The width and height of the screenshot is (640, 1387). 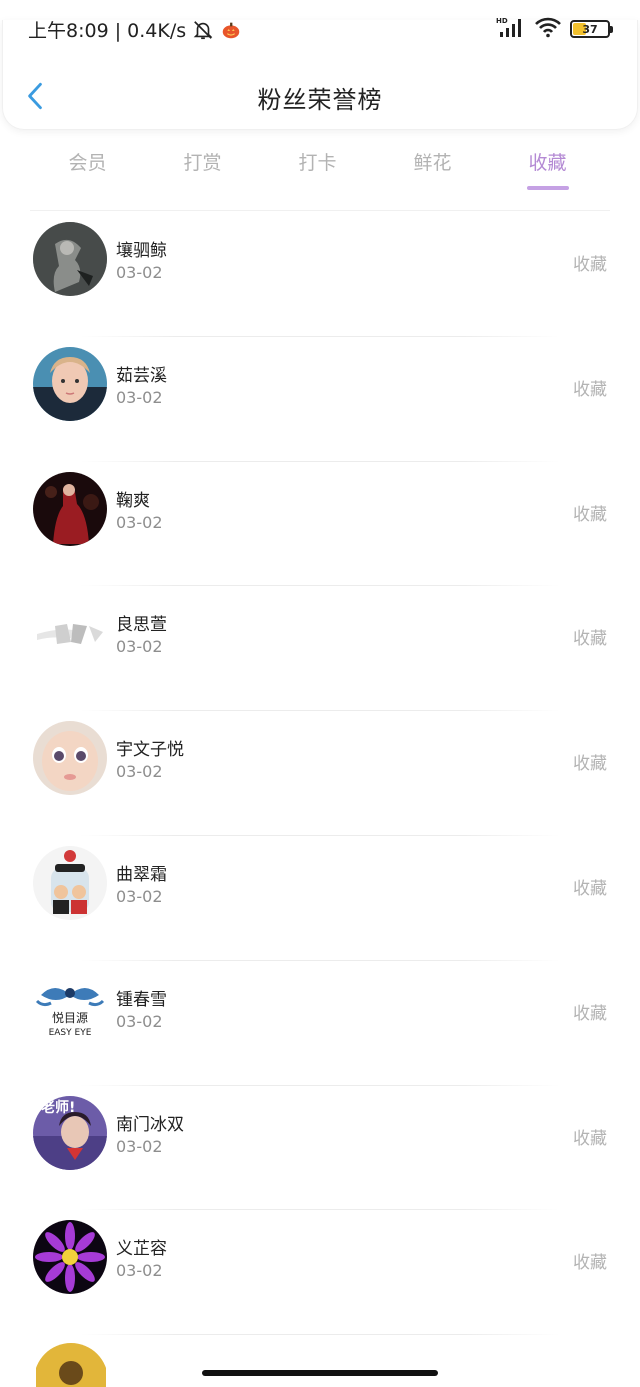 I want to click on active-tab-underline, so click(x=547, y=188).